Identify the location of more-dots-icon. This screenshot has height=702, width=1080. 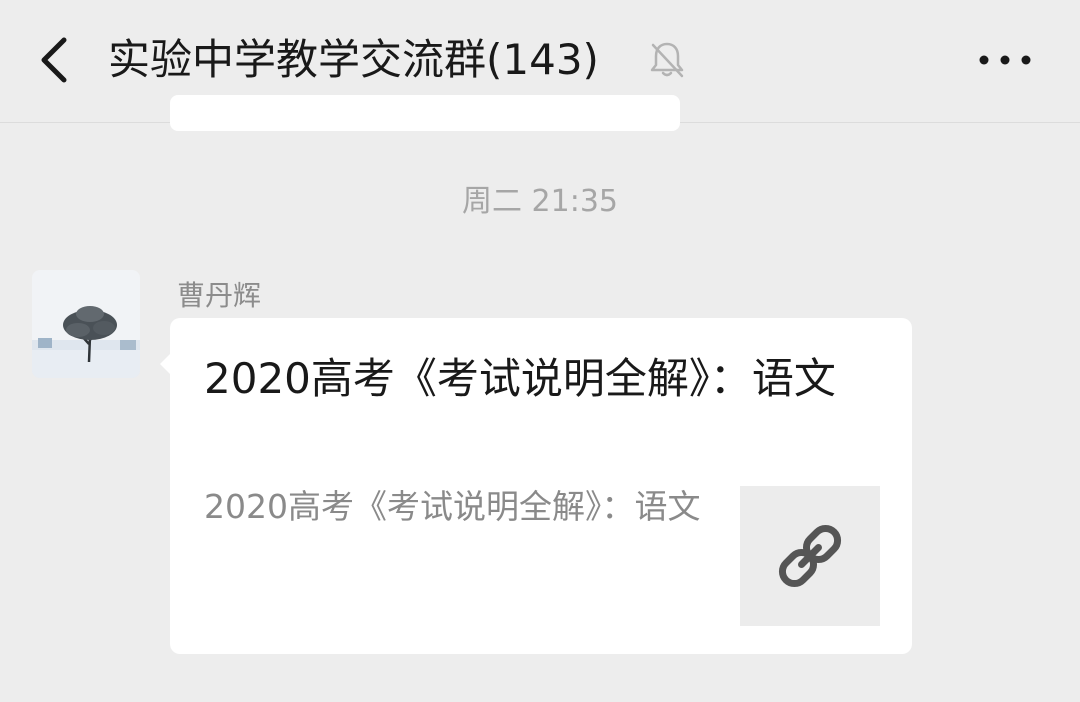
(1005, 60).